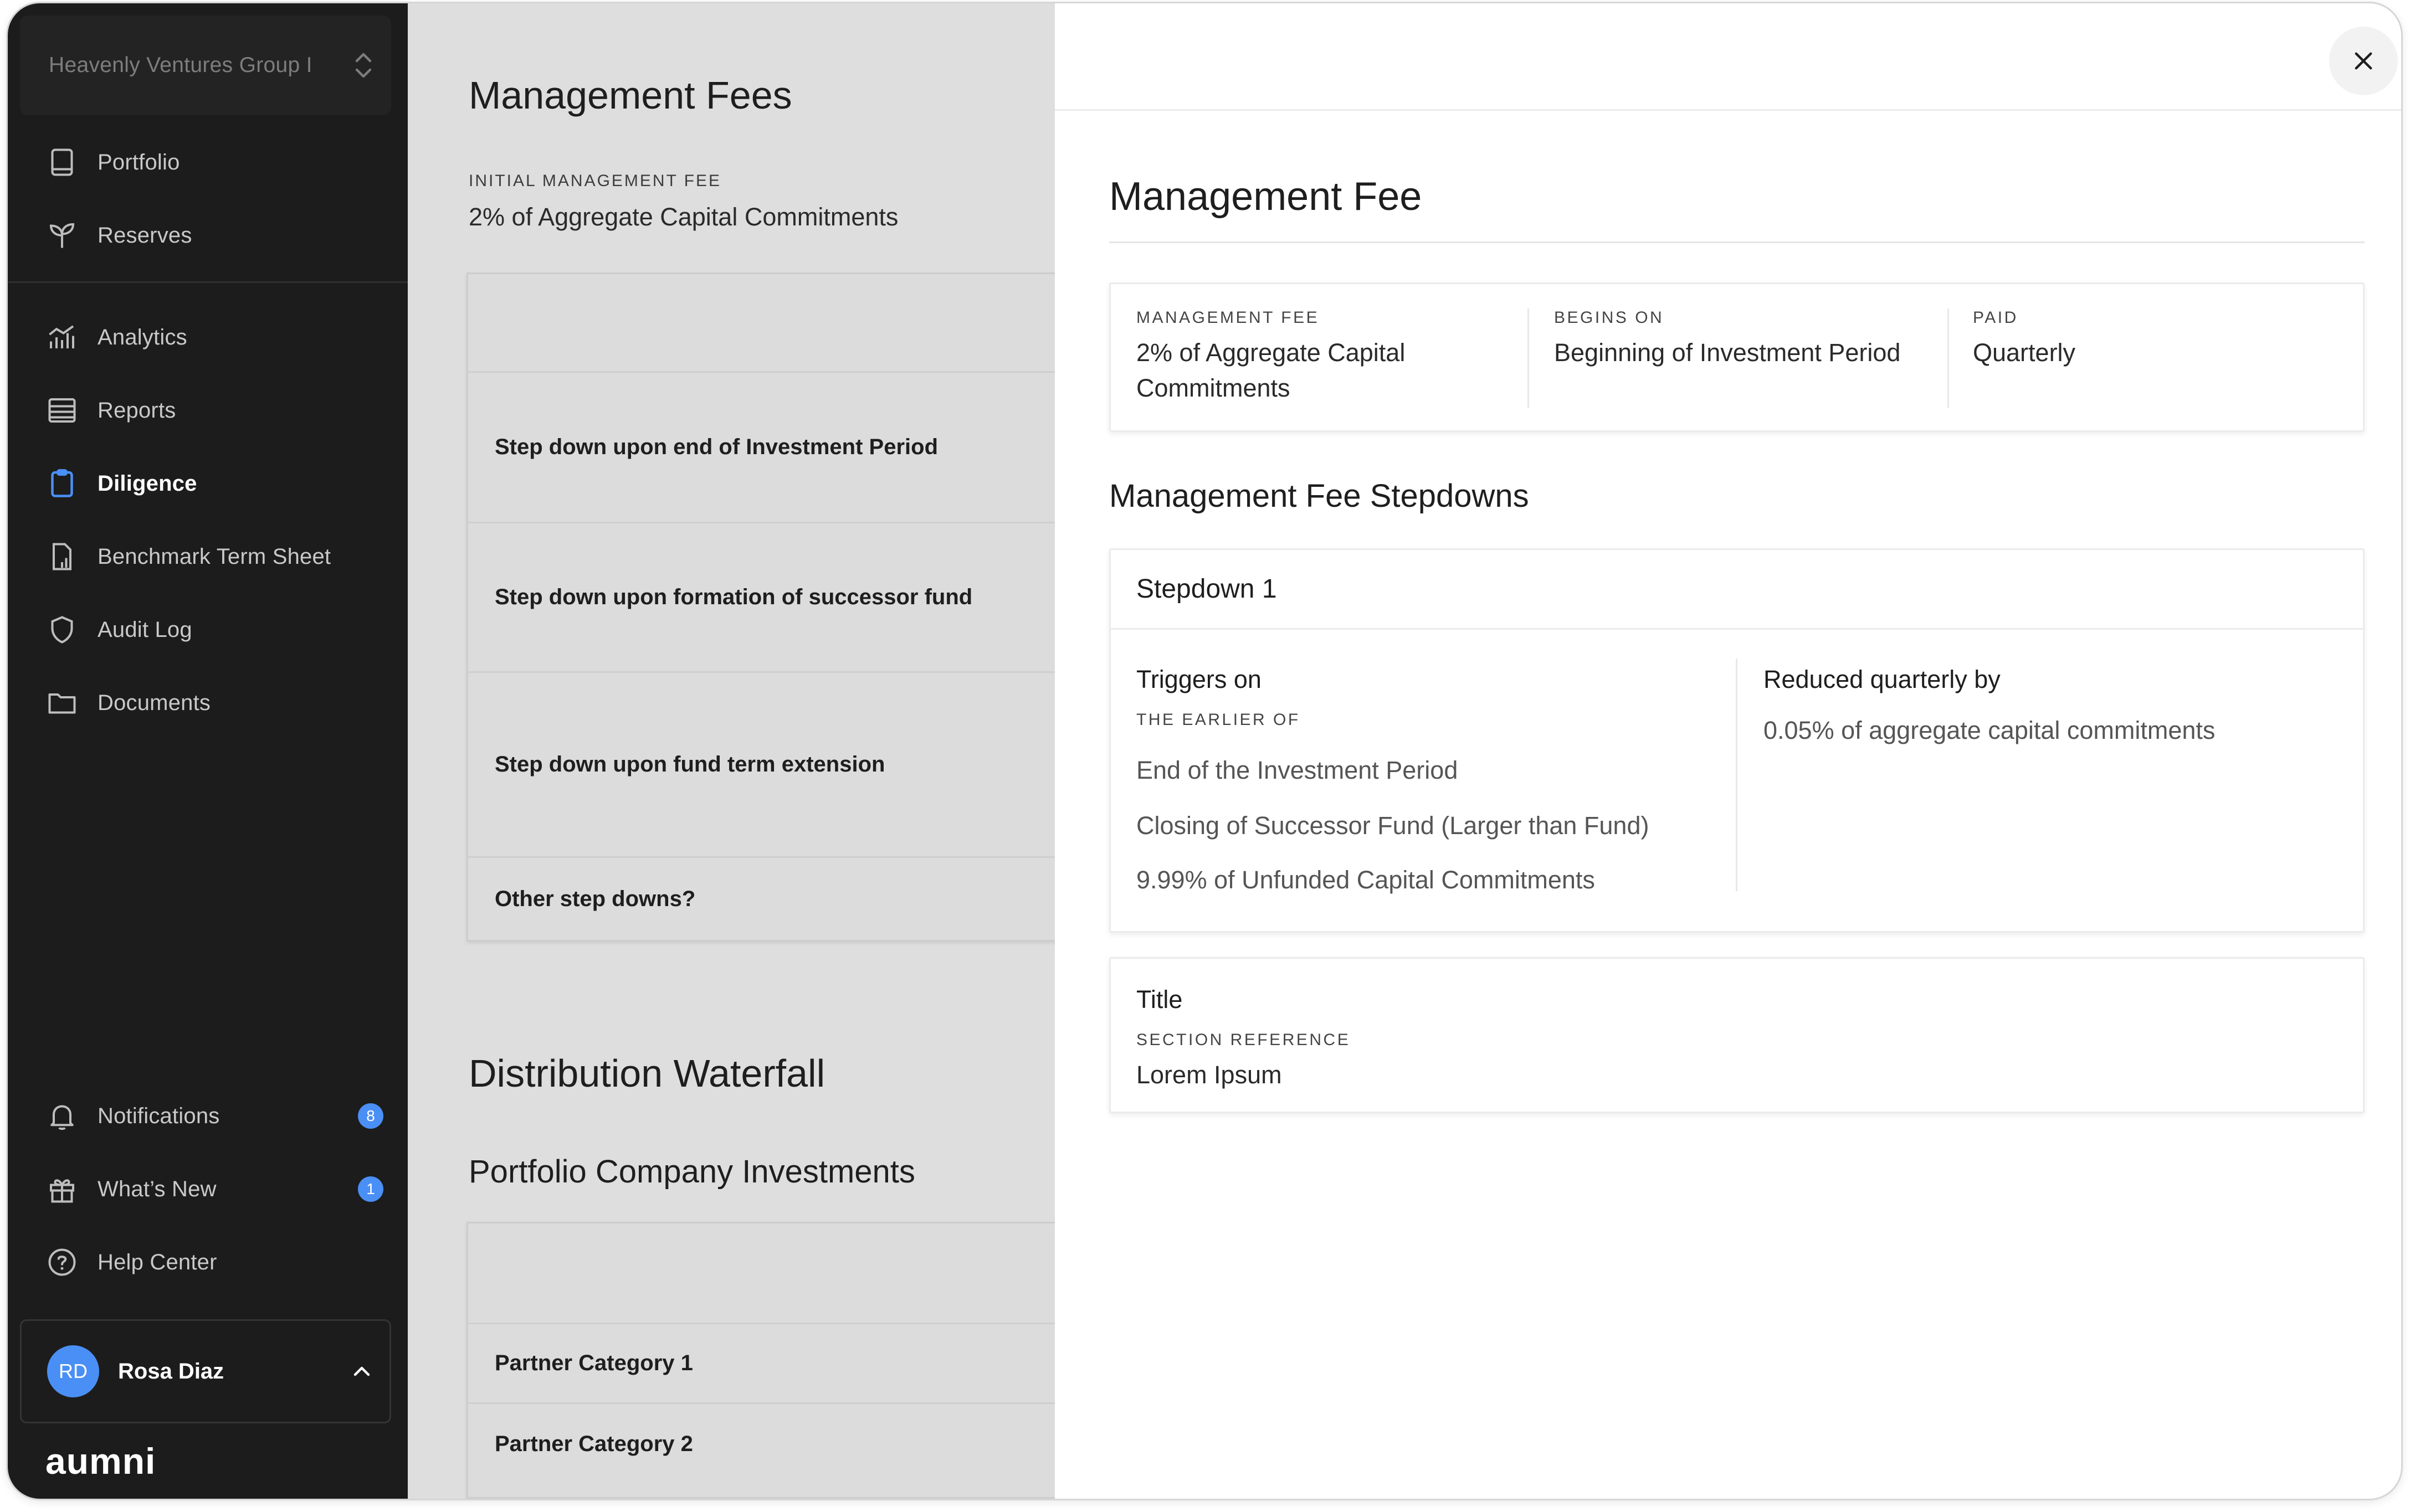 The image size is (2410, 1512). I want to click on sidebar-item-benchmark-term-sheet: Benchmark Term Sheet, so click(188, 556).